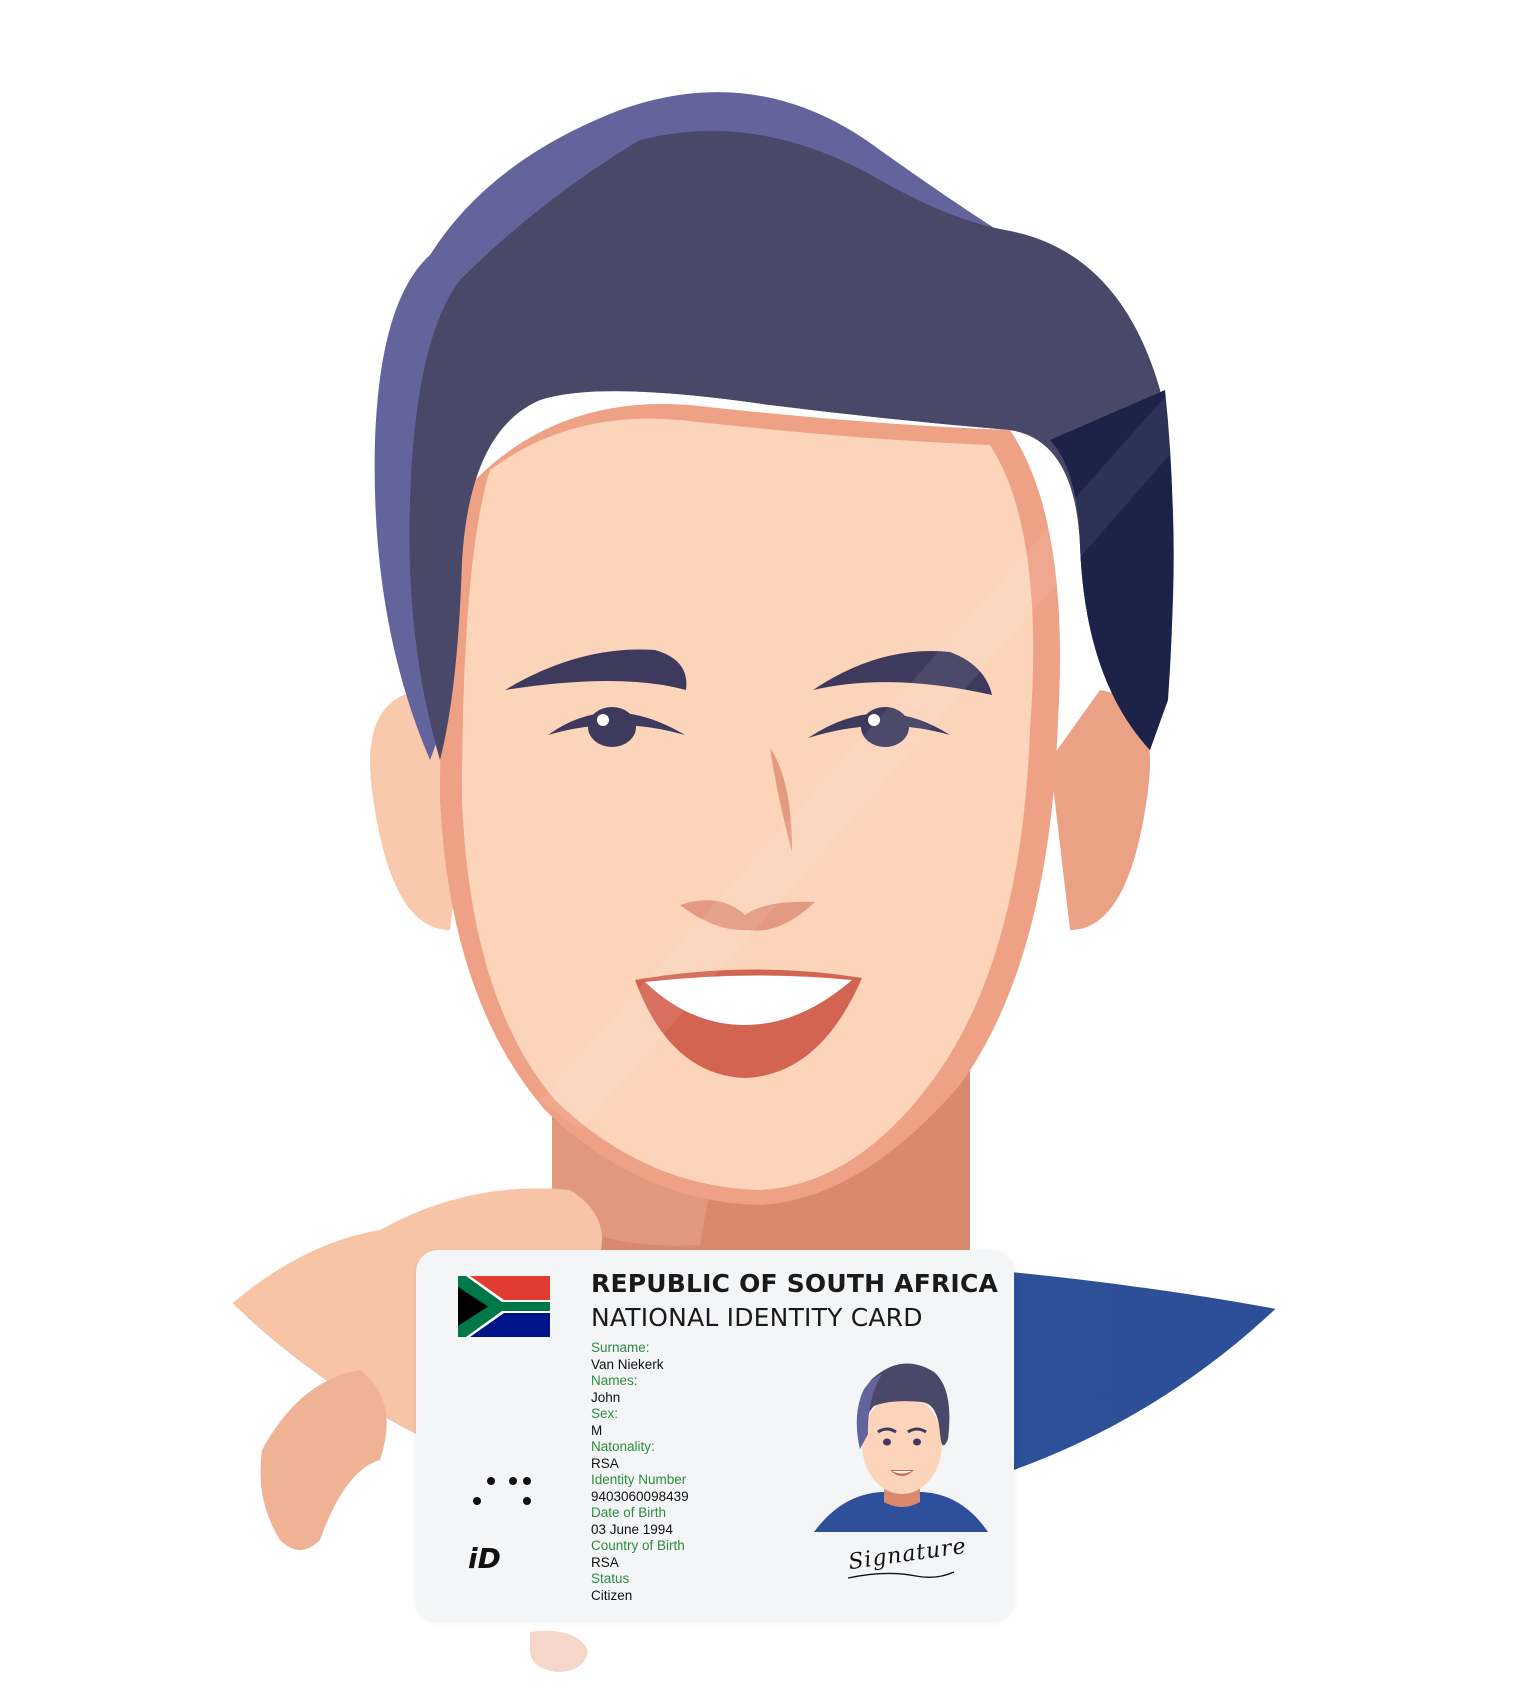 The width and height of the screenshot is (1514, 1697). Describe the element at coordinates (623, 1446) in the screenshot. I see `field-label-nationality: Natonality:` at that location.